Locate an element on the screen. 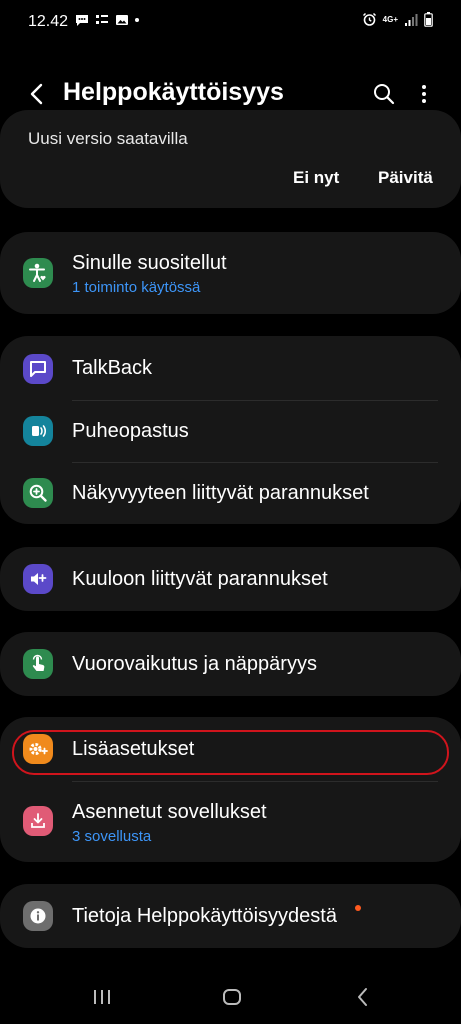 The image size is (461, 1024). back-arrow-icon is located at coordinates (36, 94).